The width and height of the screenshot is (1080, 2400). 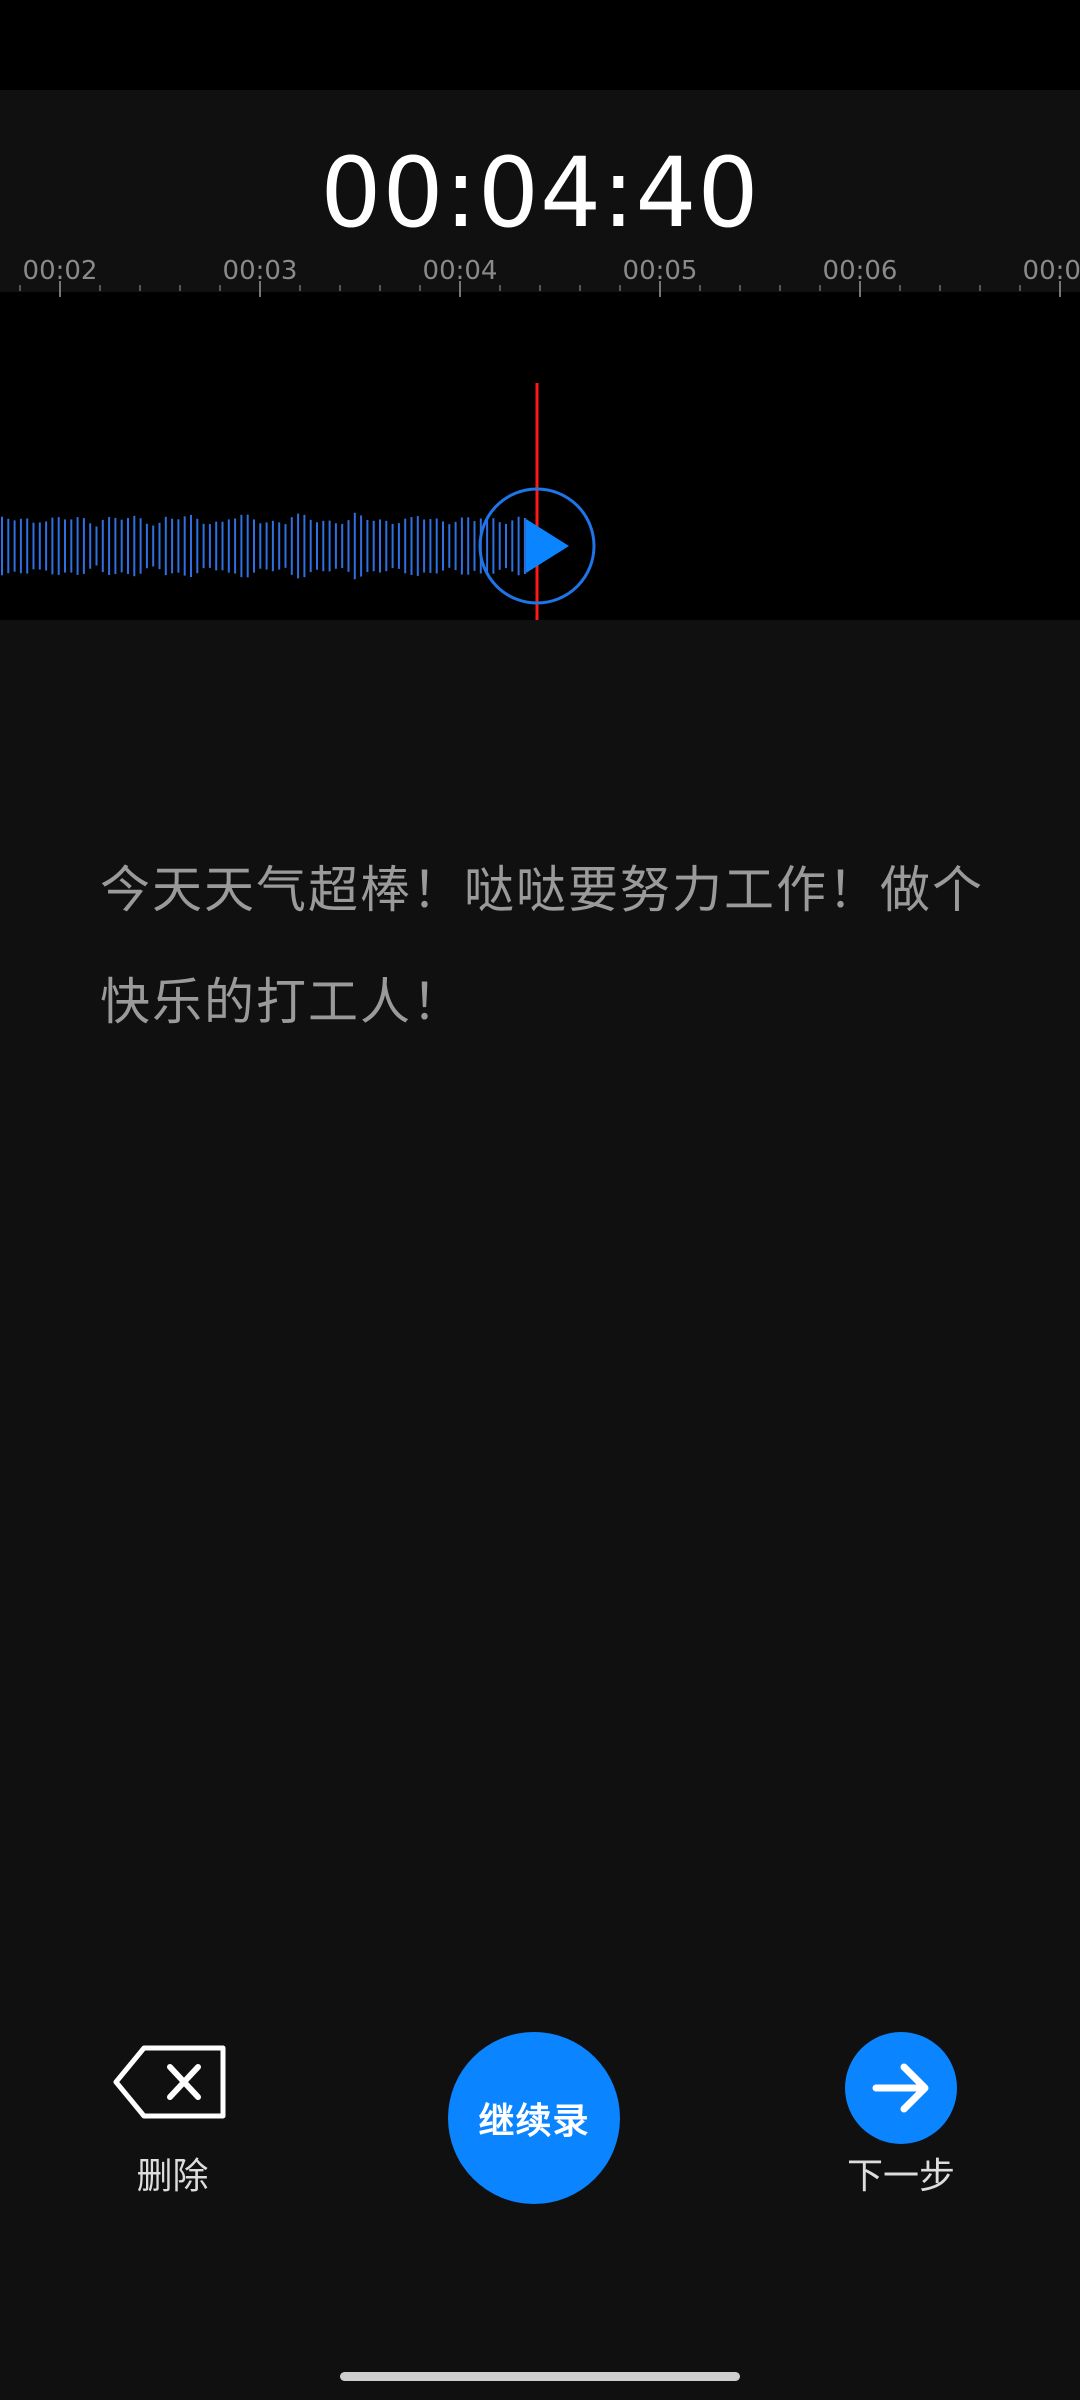 I want to click on next-step-button, so click(x=901, y=2088).